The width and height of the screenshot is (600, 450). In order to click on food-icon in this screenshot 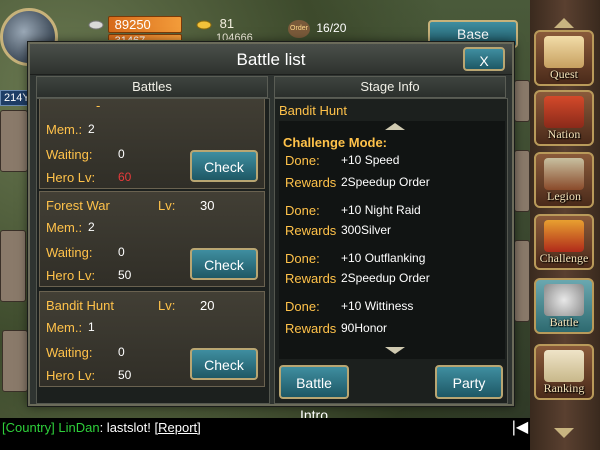, I will do `click(96, 37)`.